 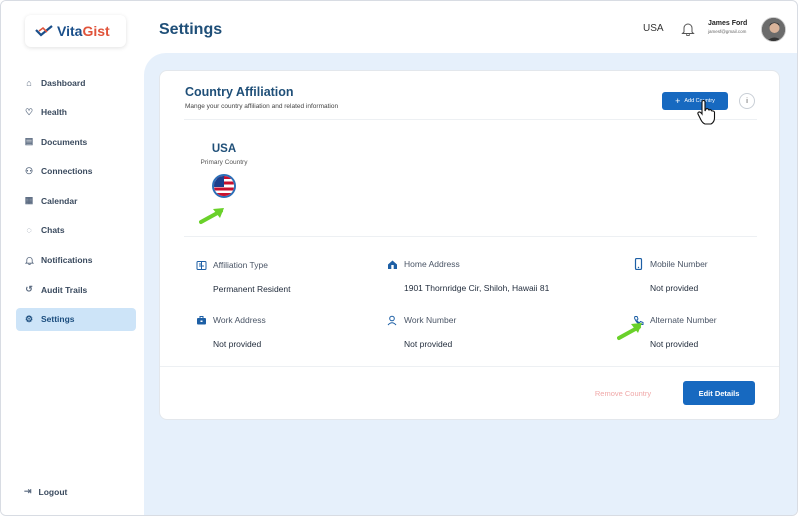 I want to click on notification-bell-icon, so click(x=688, y=29).